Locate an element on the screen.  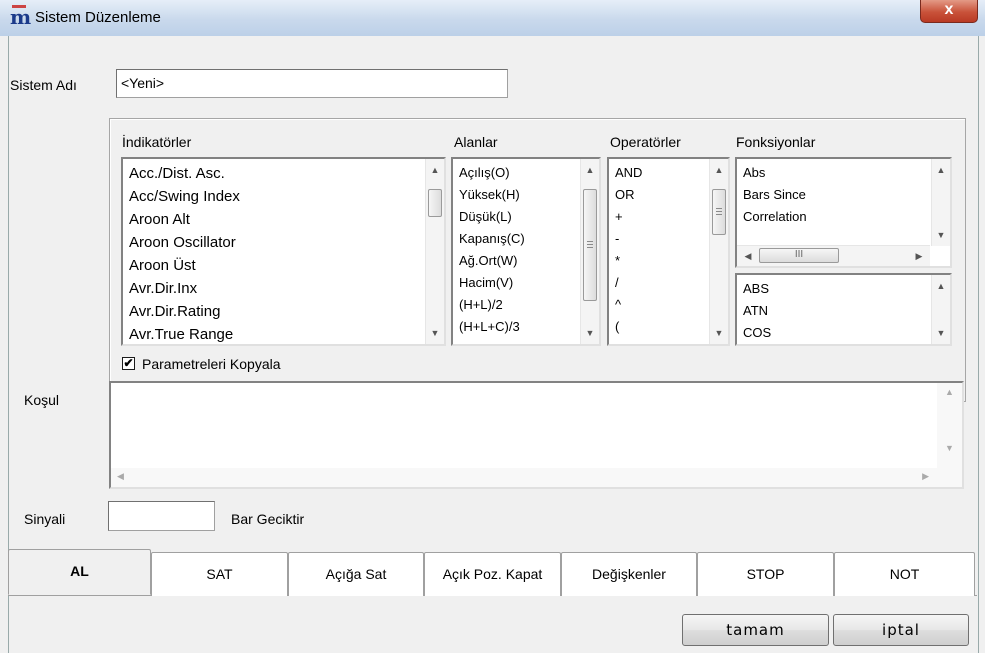
list-item: + is located at coordinates (658, 217).